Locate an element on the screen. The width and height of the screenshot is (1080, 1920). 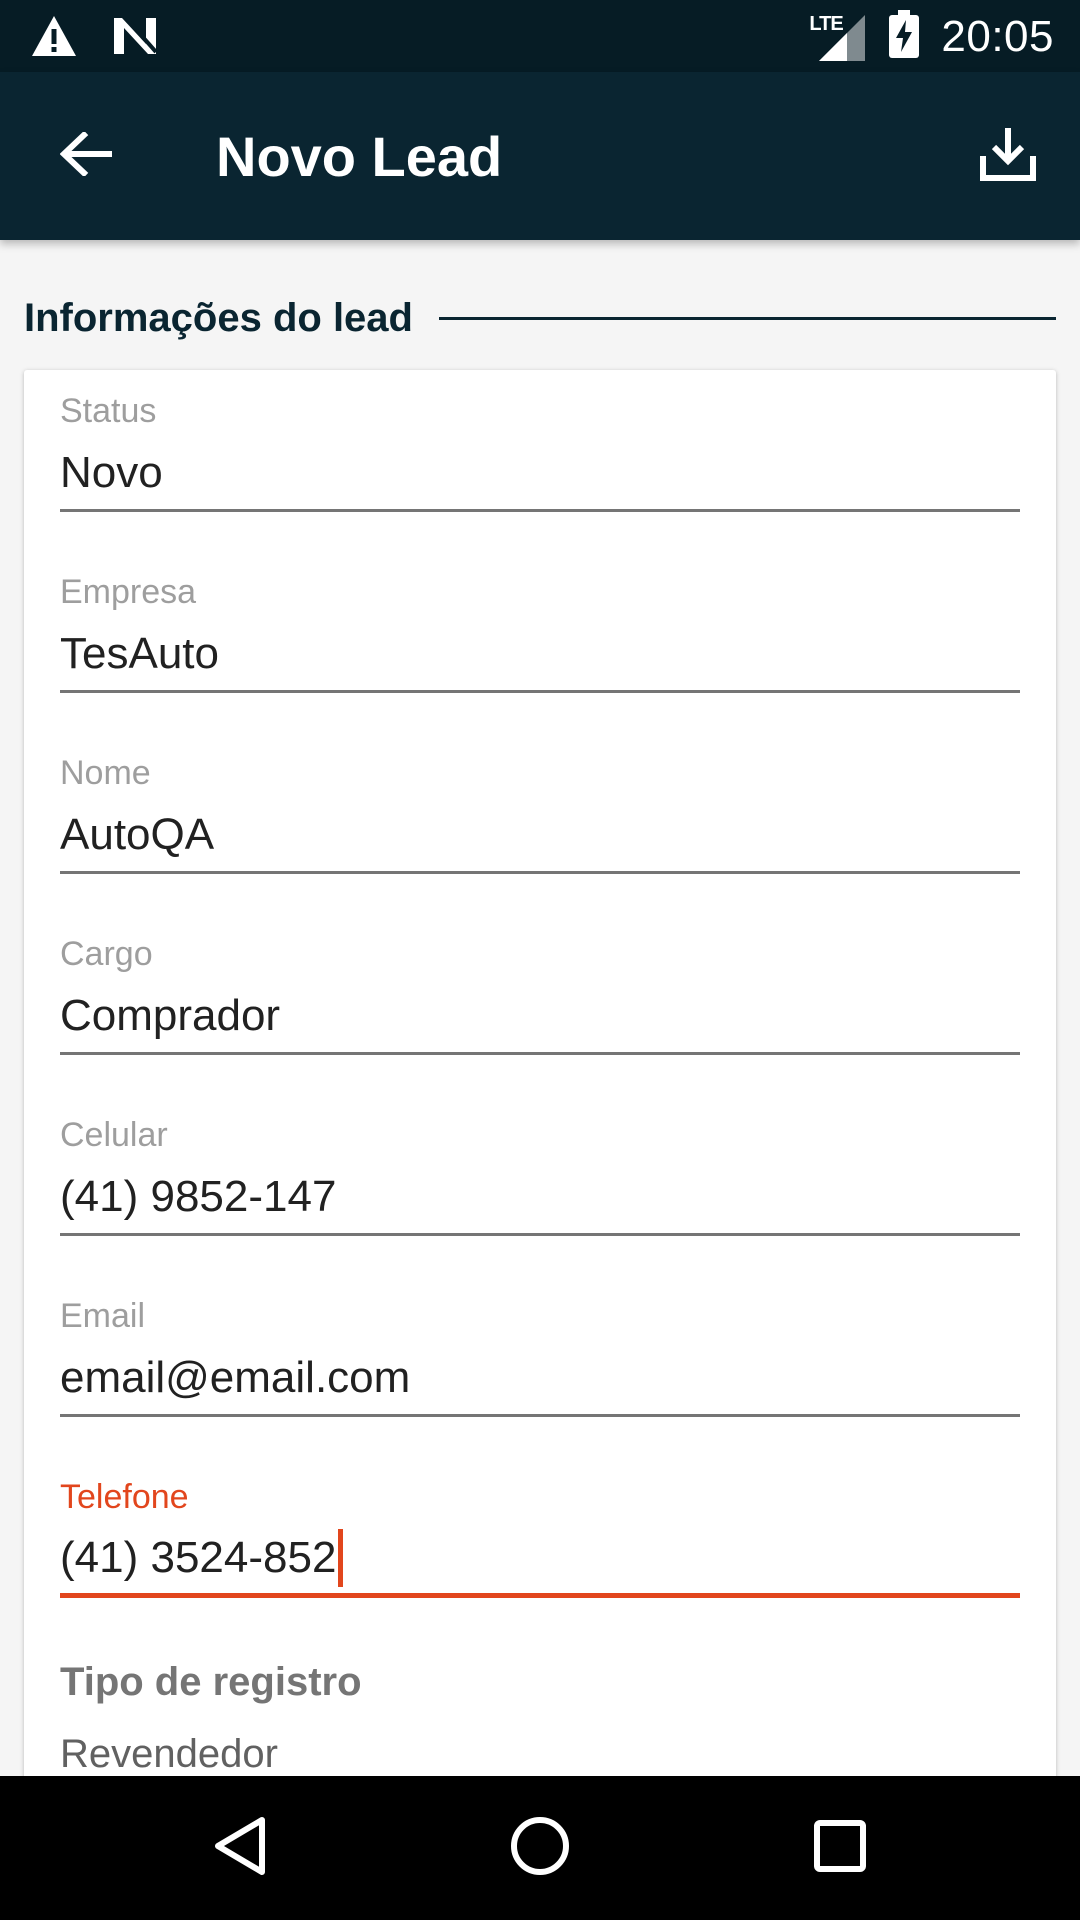
mobile-input: (41) 9852-147 is located at coordinates (540, 1198).